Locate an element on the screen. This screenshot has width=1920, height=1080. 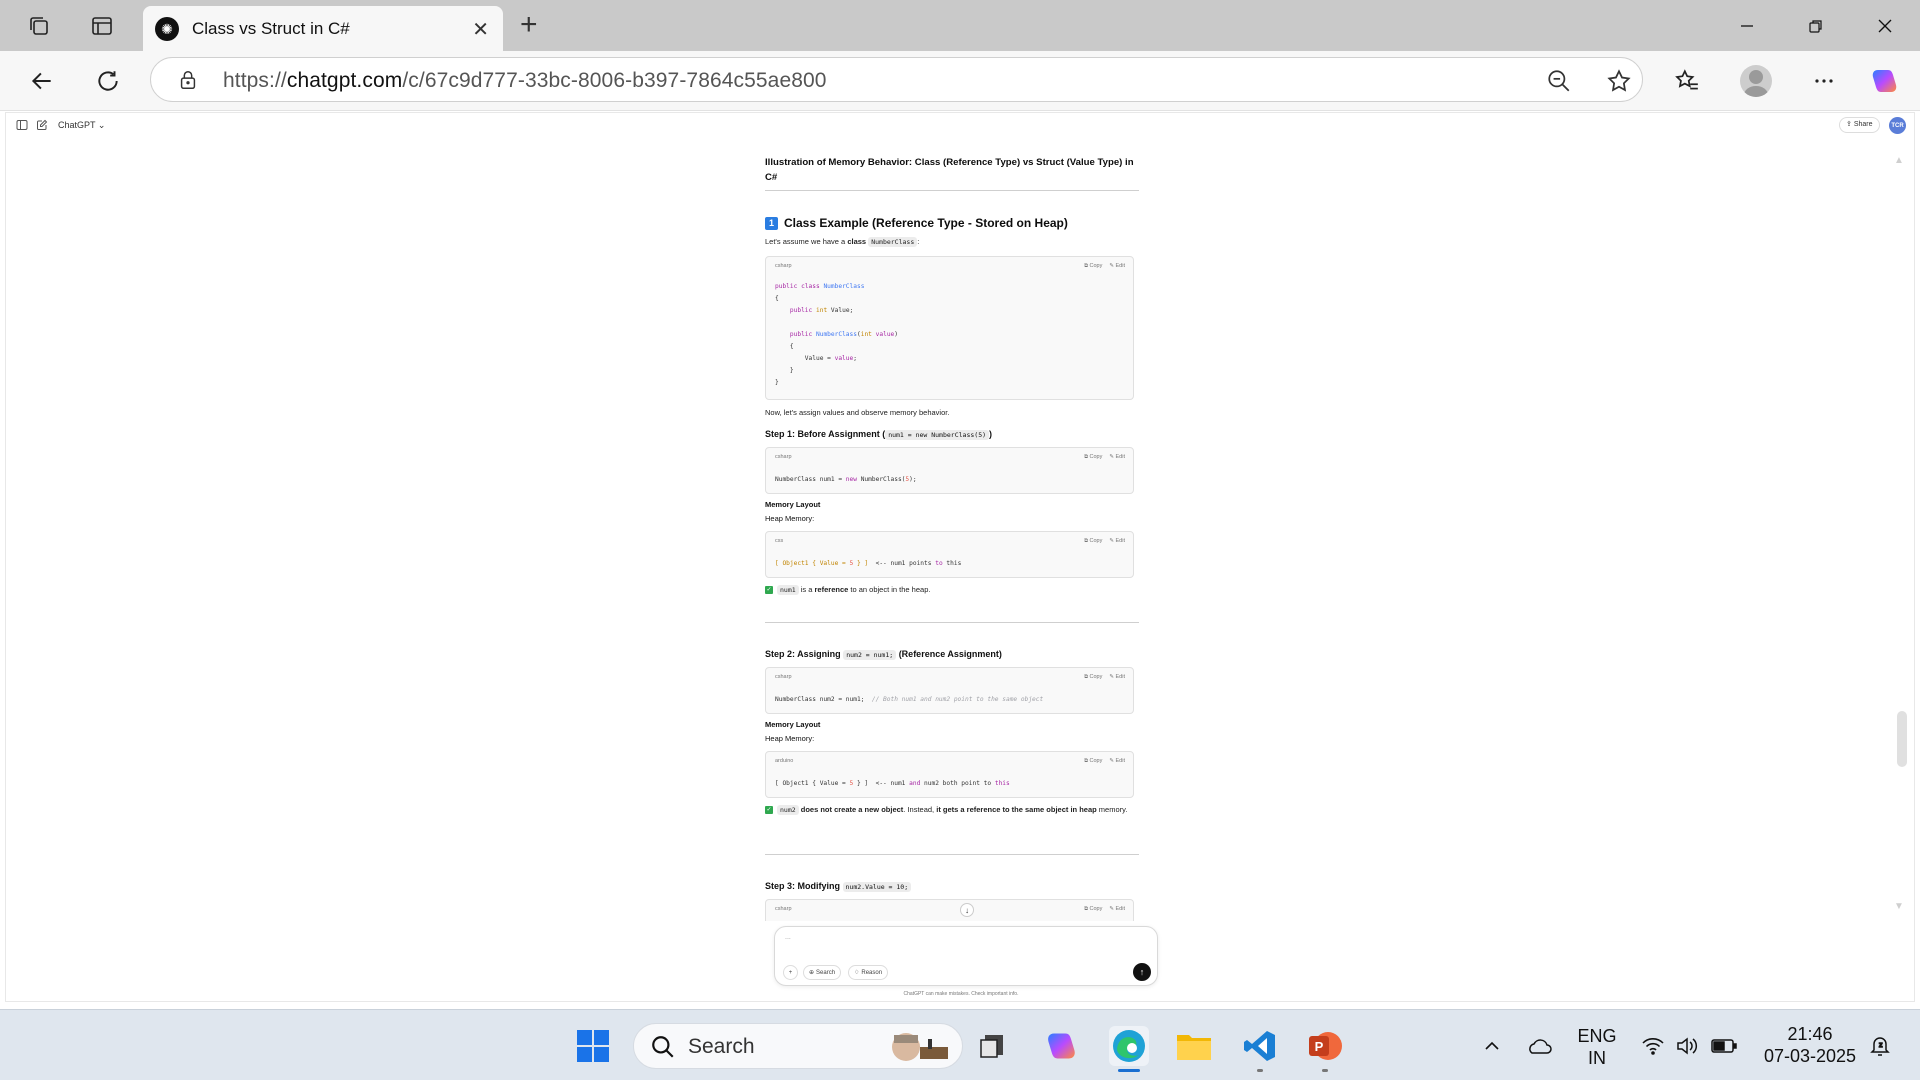
code-block-step3: csharp ⧉ Copy ✎ Edit is located at coordinates (949, 910).